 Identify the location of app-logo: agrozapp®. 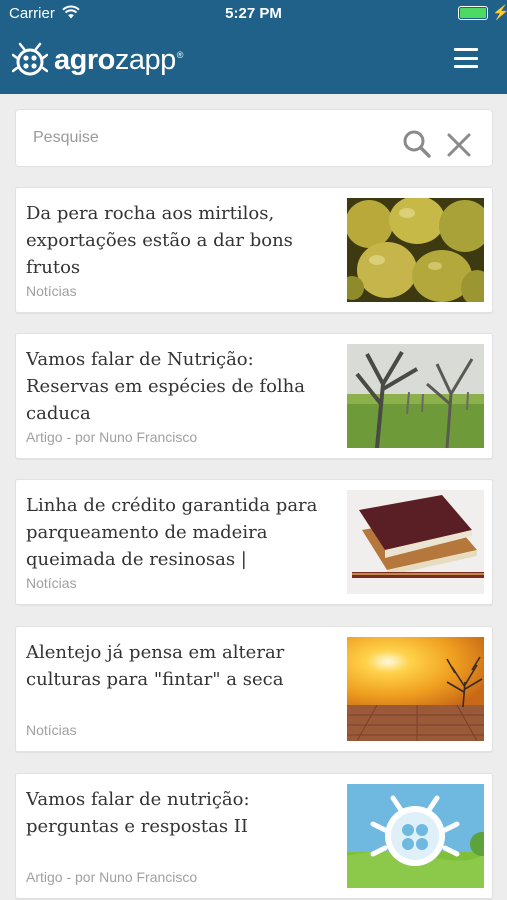
(97, 60).